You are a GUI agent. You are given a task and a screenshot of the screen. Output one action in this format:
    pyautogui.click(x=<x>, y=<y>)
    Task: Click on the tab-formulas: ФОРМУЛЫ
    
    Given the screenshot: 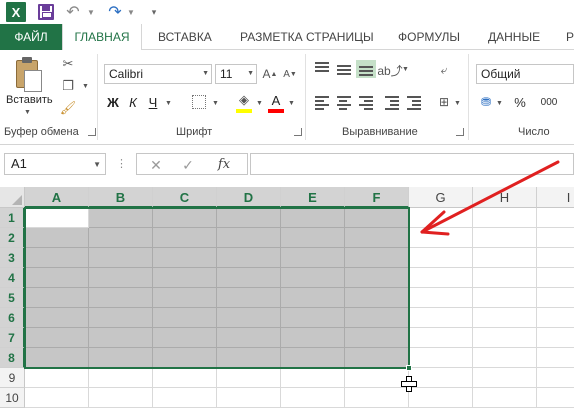 What is the action you would take?
    pyautogui.click(x=429, y=37)
    